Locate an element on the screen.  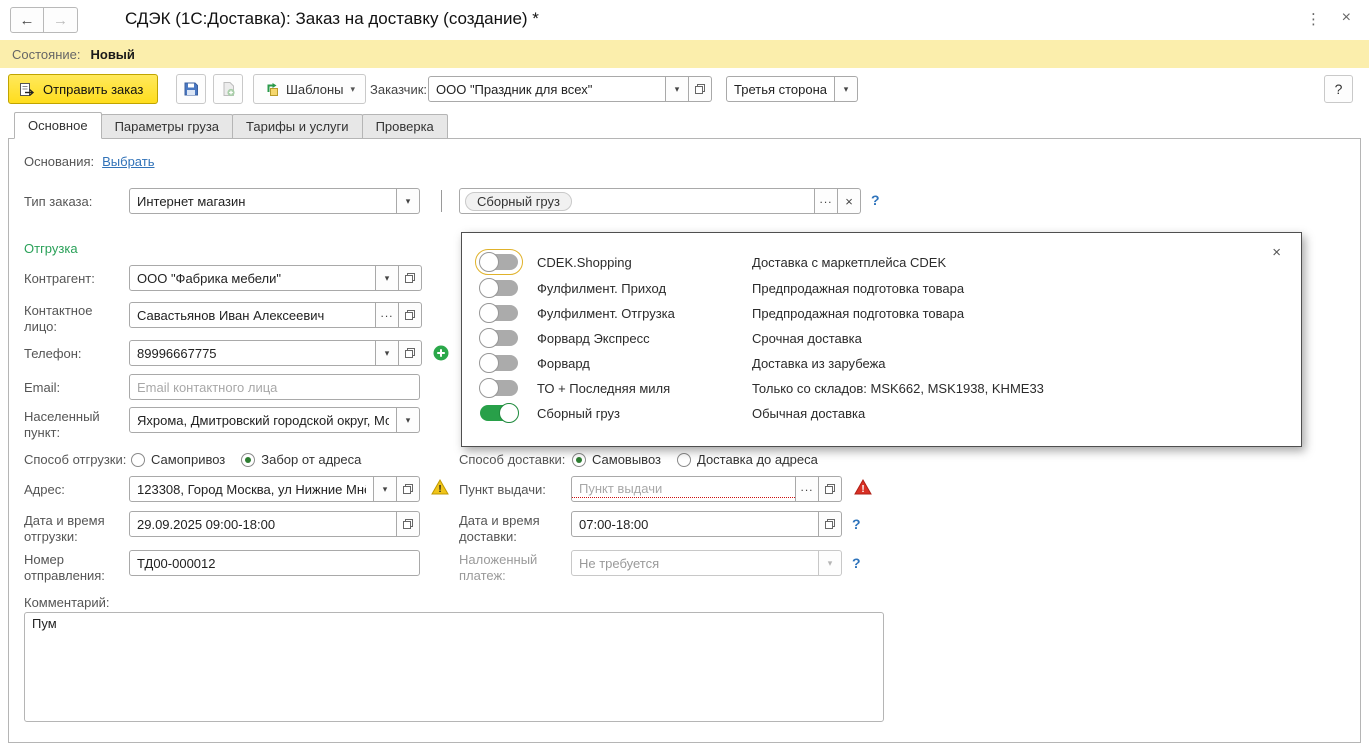
tab-tariffs-services: Тарифы и услуги is located at coordinates (297, 126).